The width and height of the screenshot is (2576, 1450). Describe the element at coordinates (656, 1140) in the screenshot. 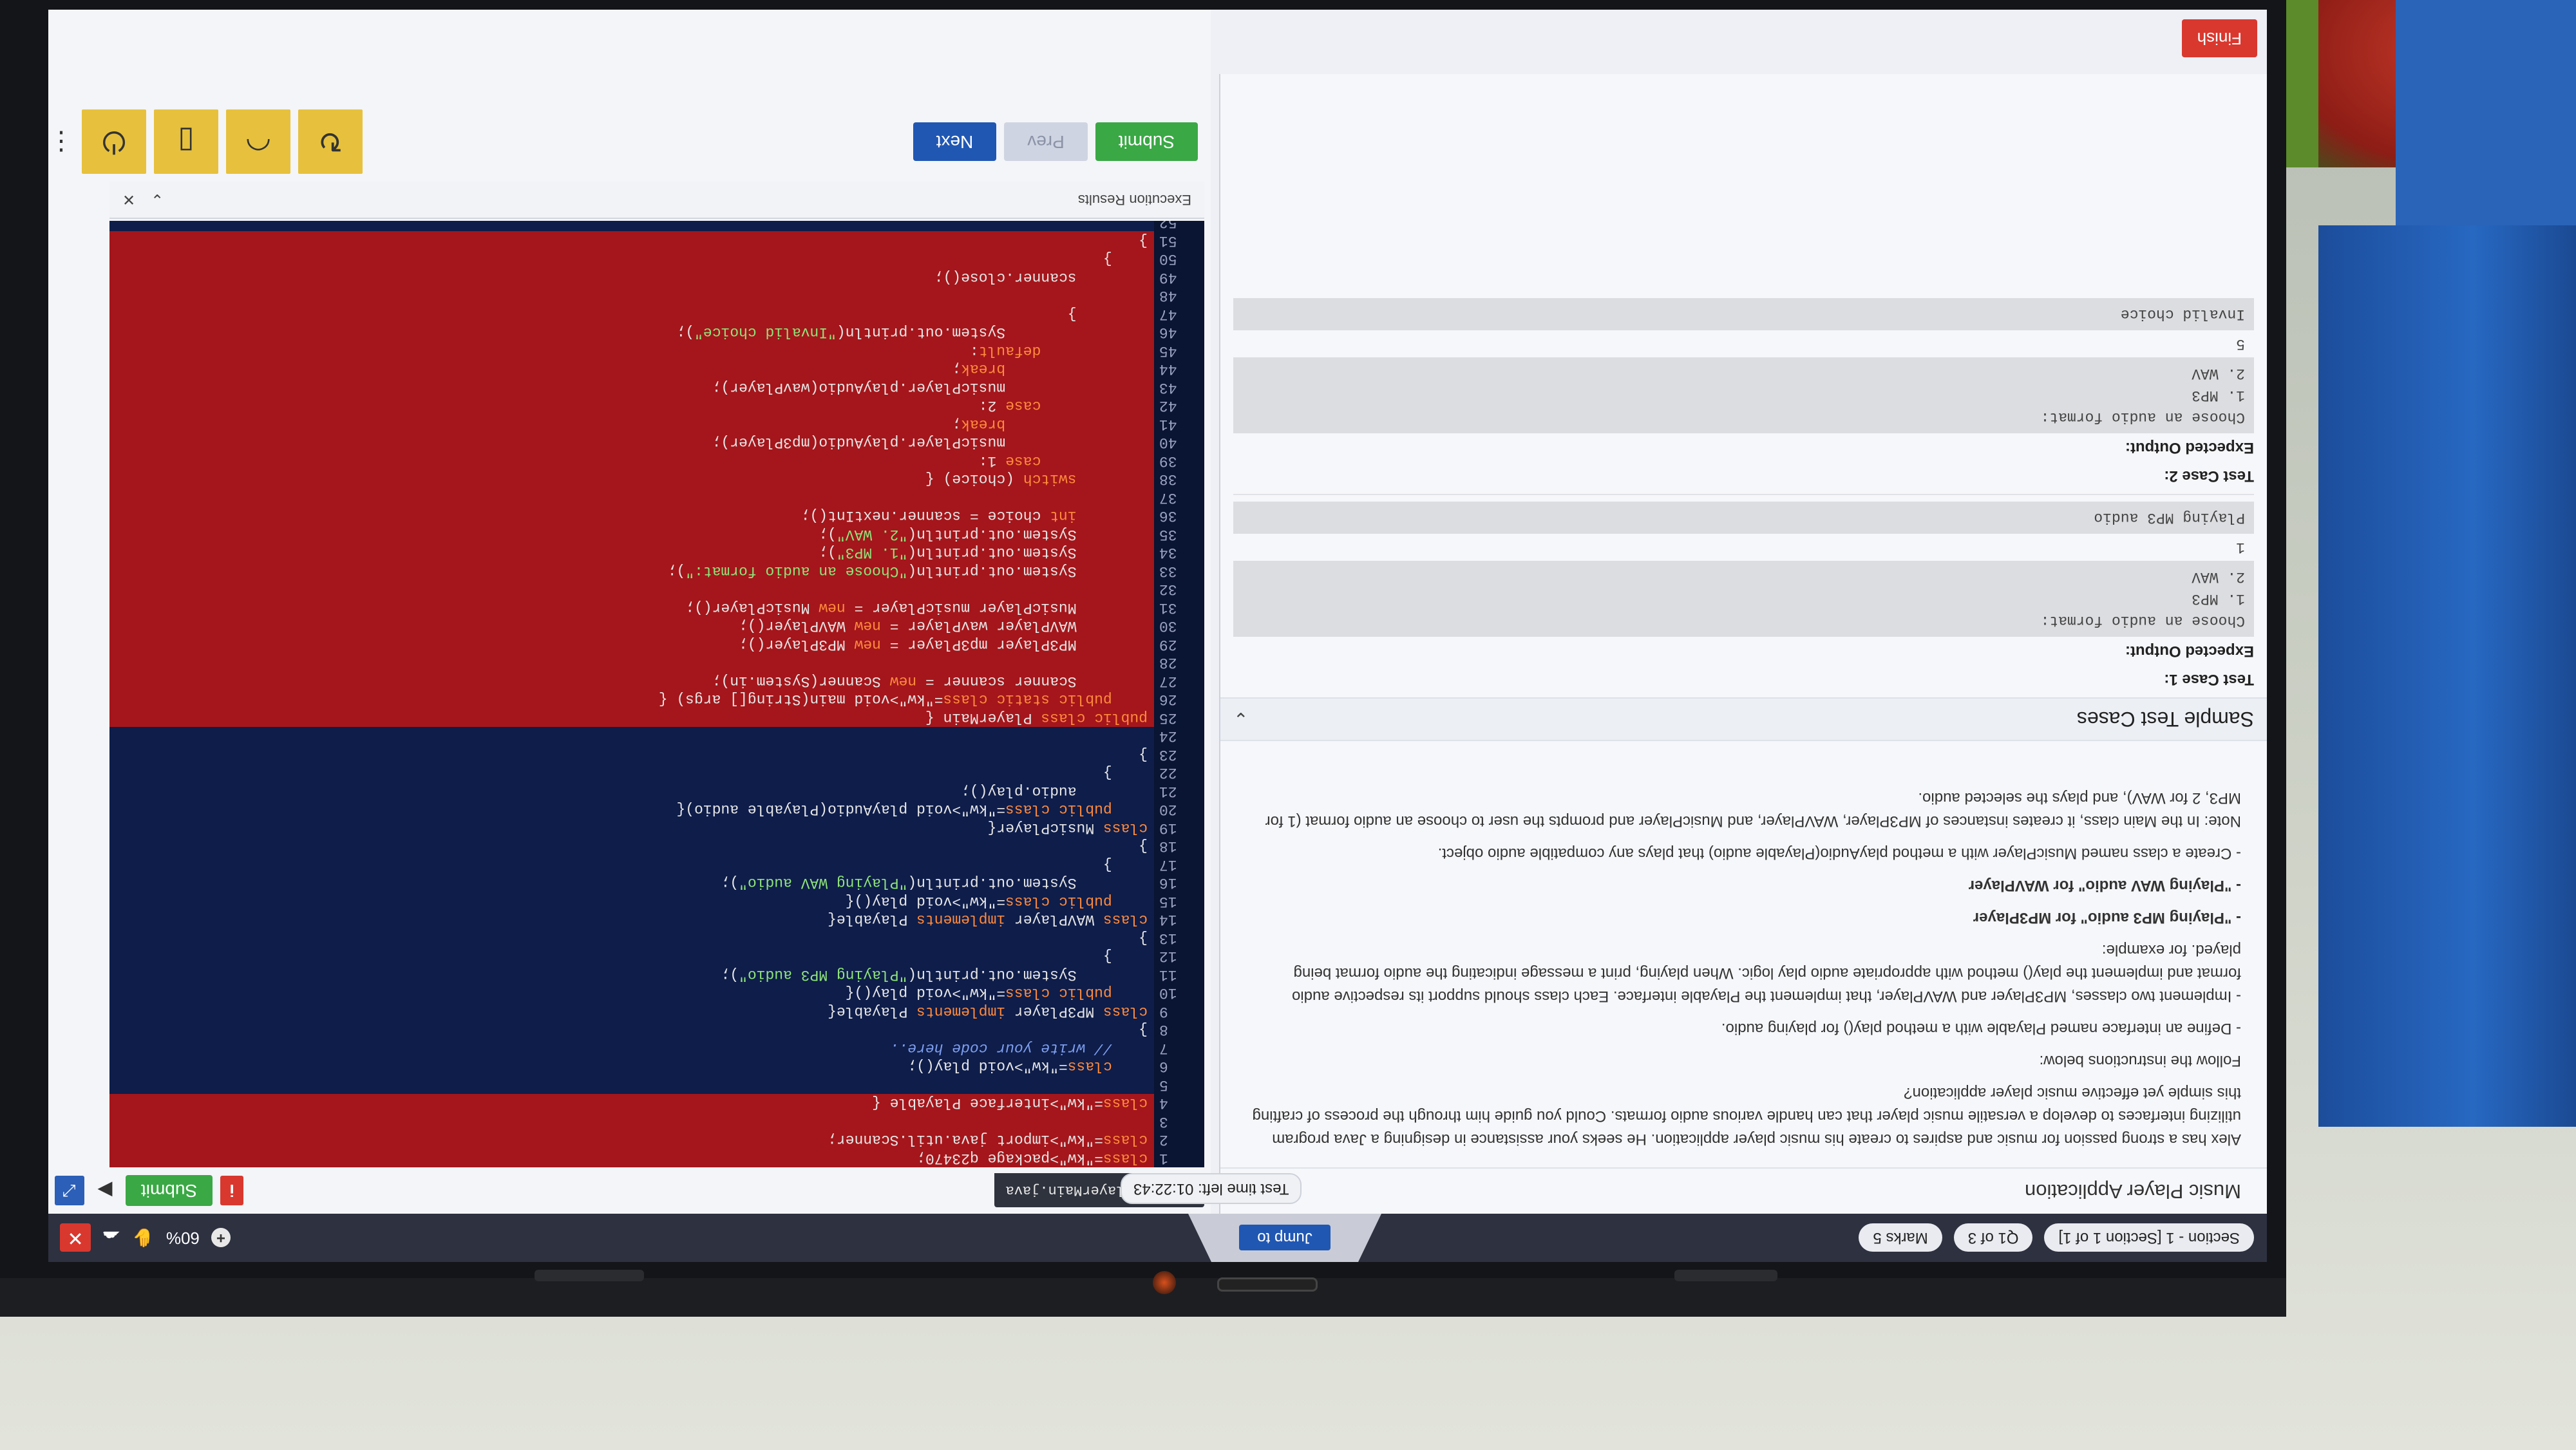

I see `code-line: 2class="kw">import java.util.Scanner;` at that location.